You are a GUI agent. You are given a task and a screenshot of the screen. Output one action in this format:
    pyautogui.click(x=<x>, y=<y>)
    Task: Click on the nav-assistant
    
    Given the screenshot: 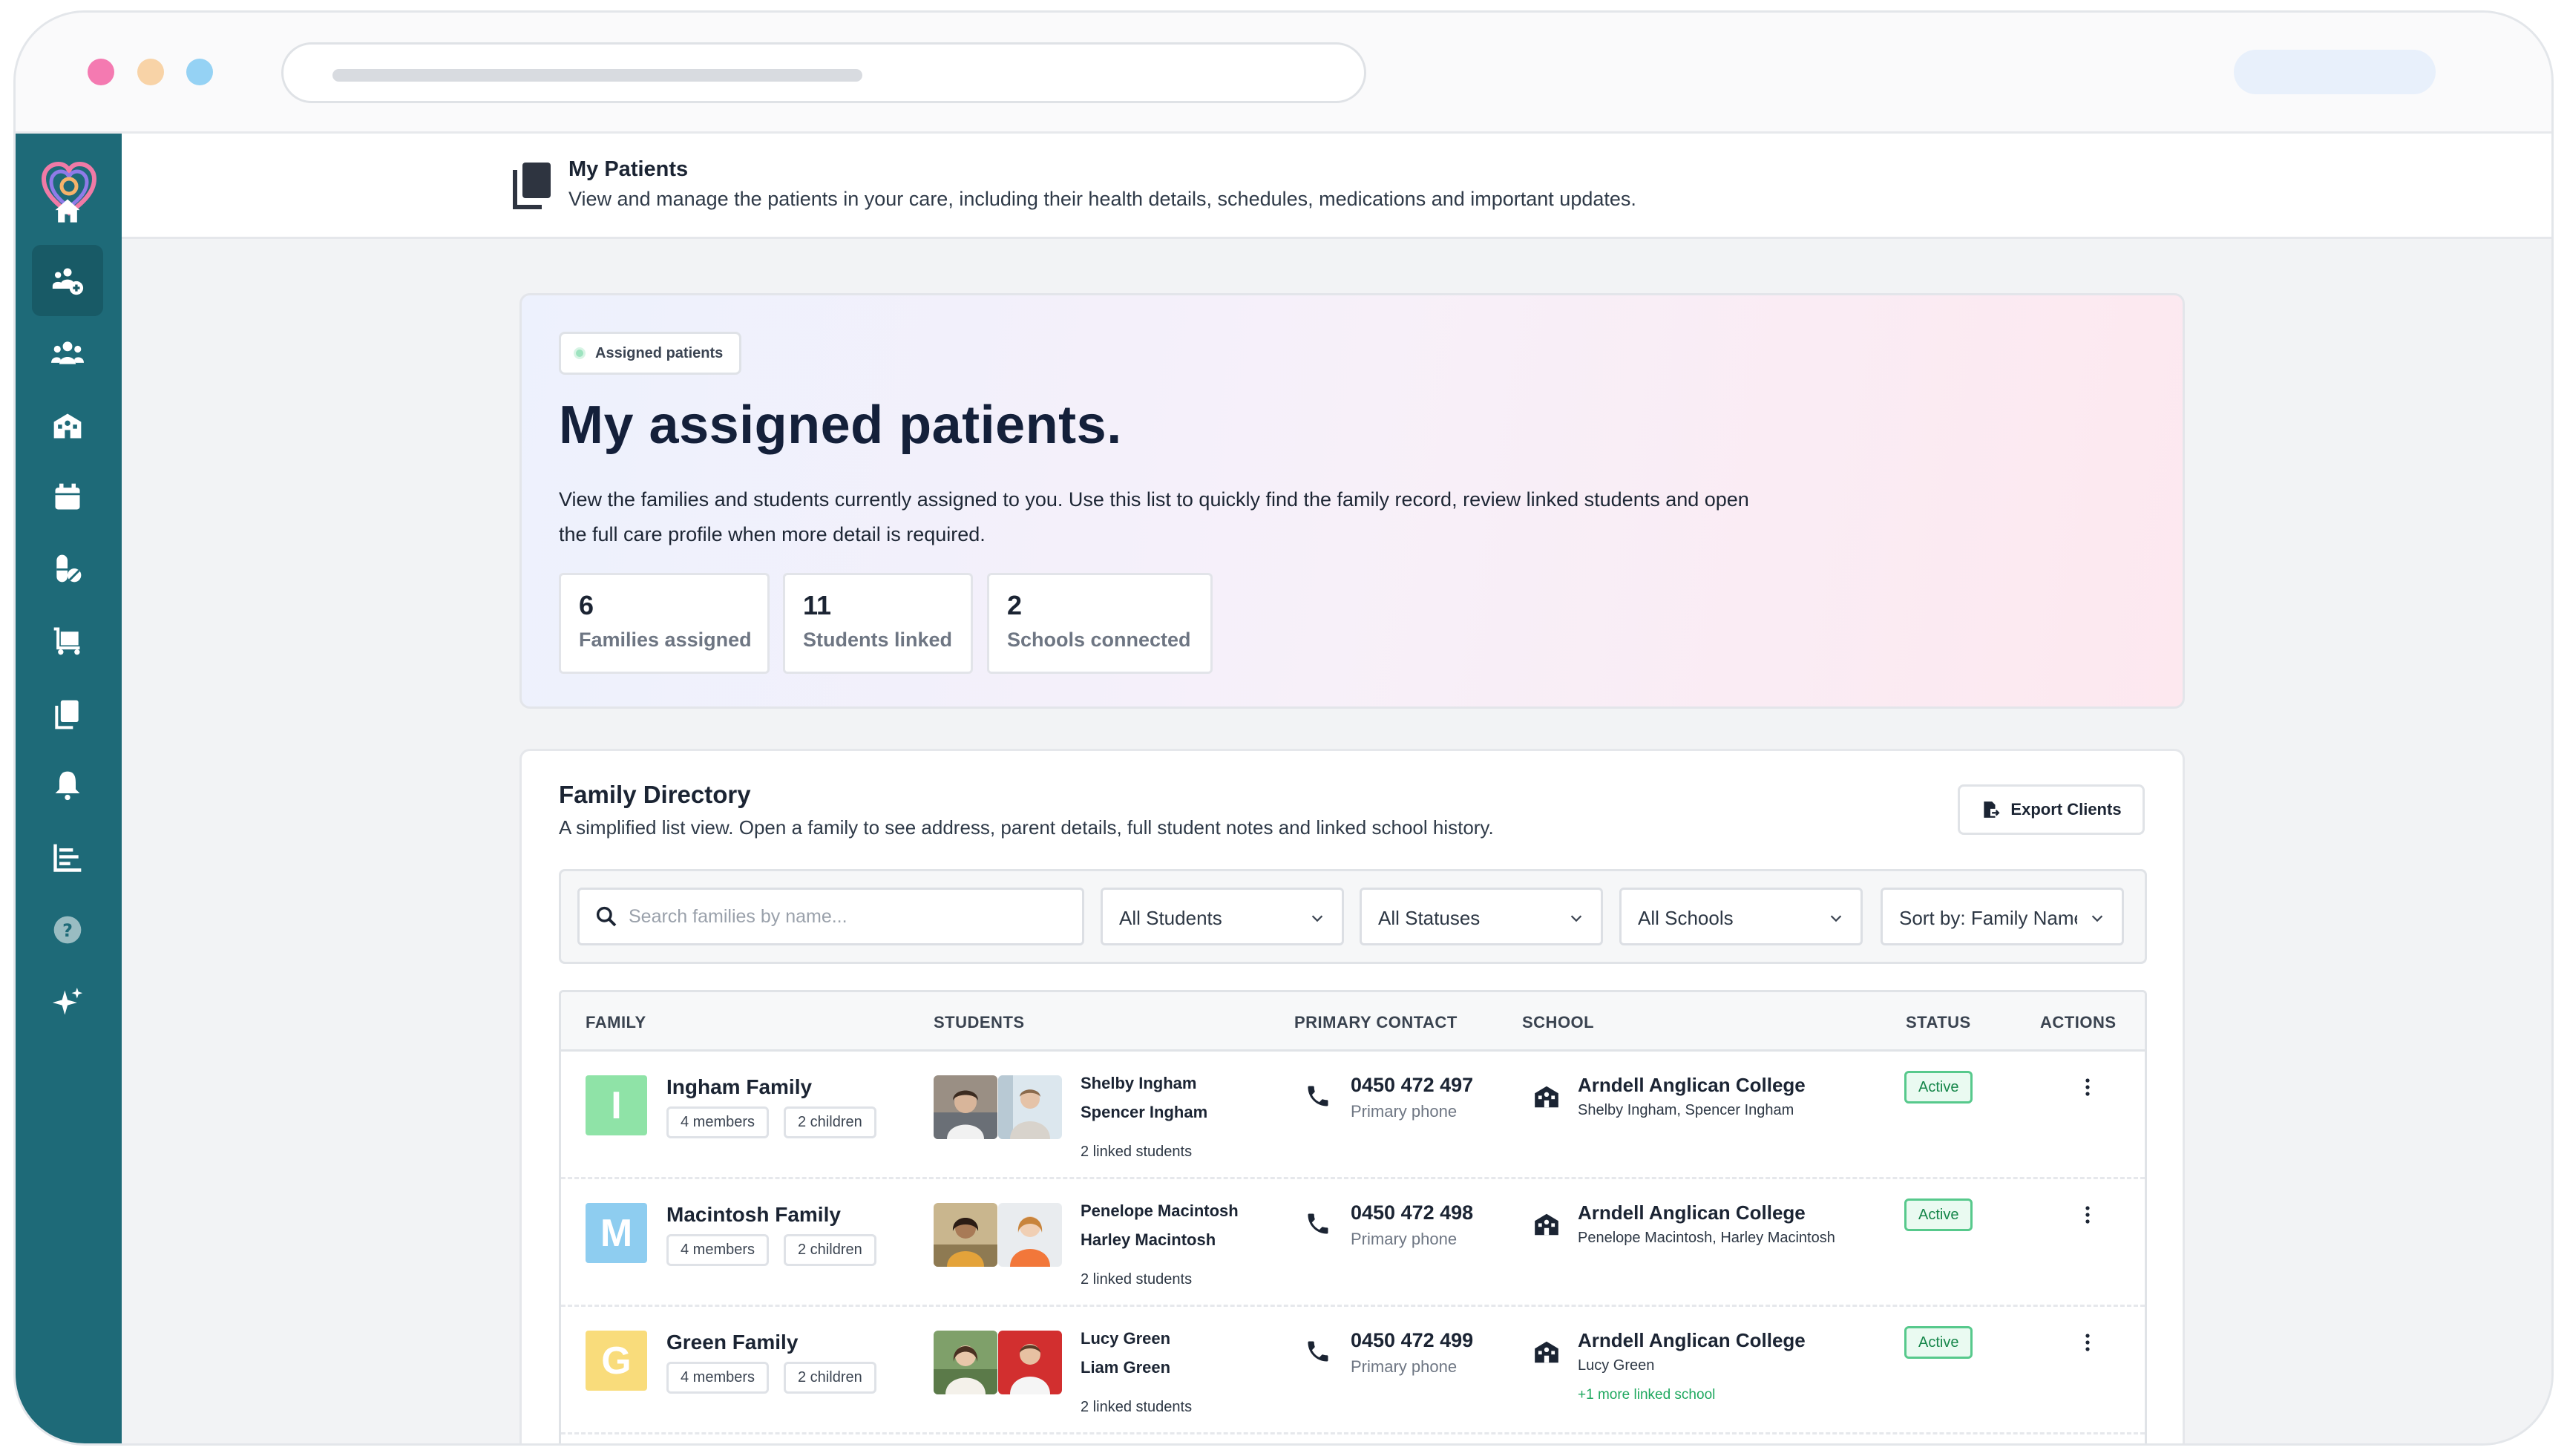 What is the action you would take?
    pyautogui.click(x=67, y=1003)
    